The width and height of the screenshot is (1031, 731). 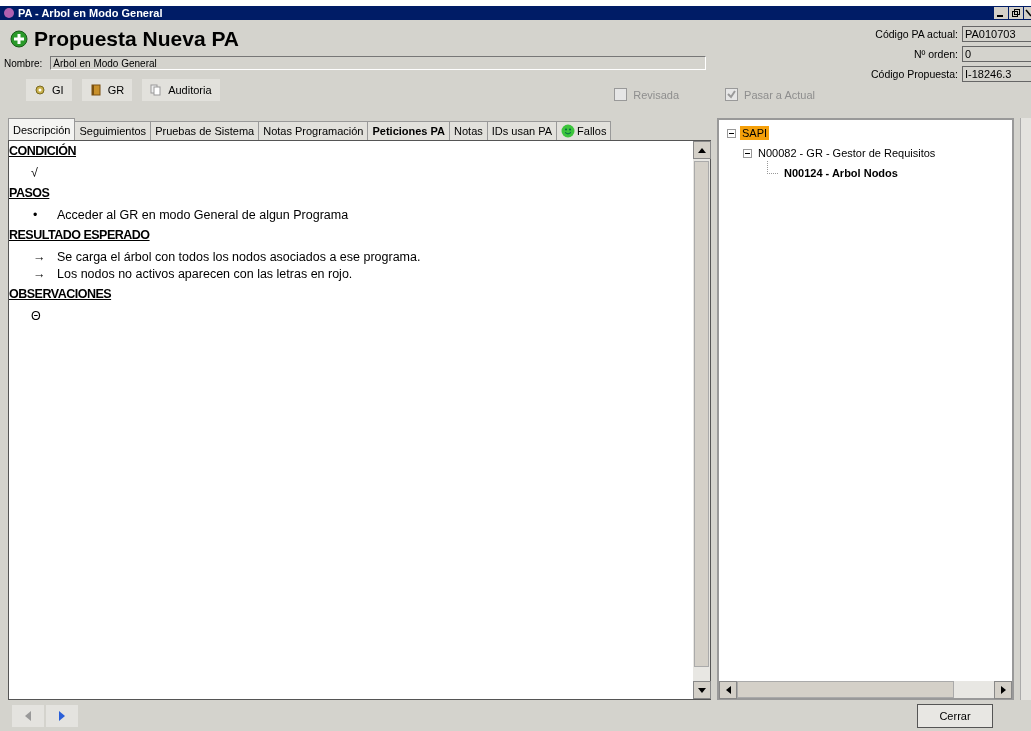 What do you see at coordinates (378, 63) in the screenshot?
I see `name-field: Árbol en Modo General` at bounding box center [378, 63].